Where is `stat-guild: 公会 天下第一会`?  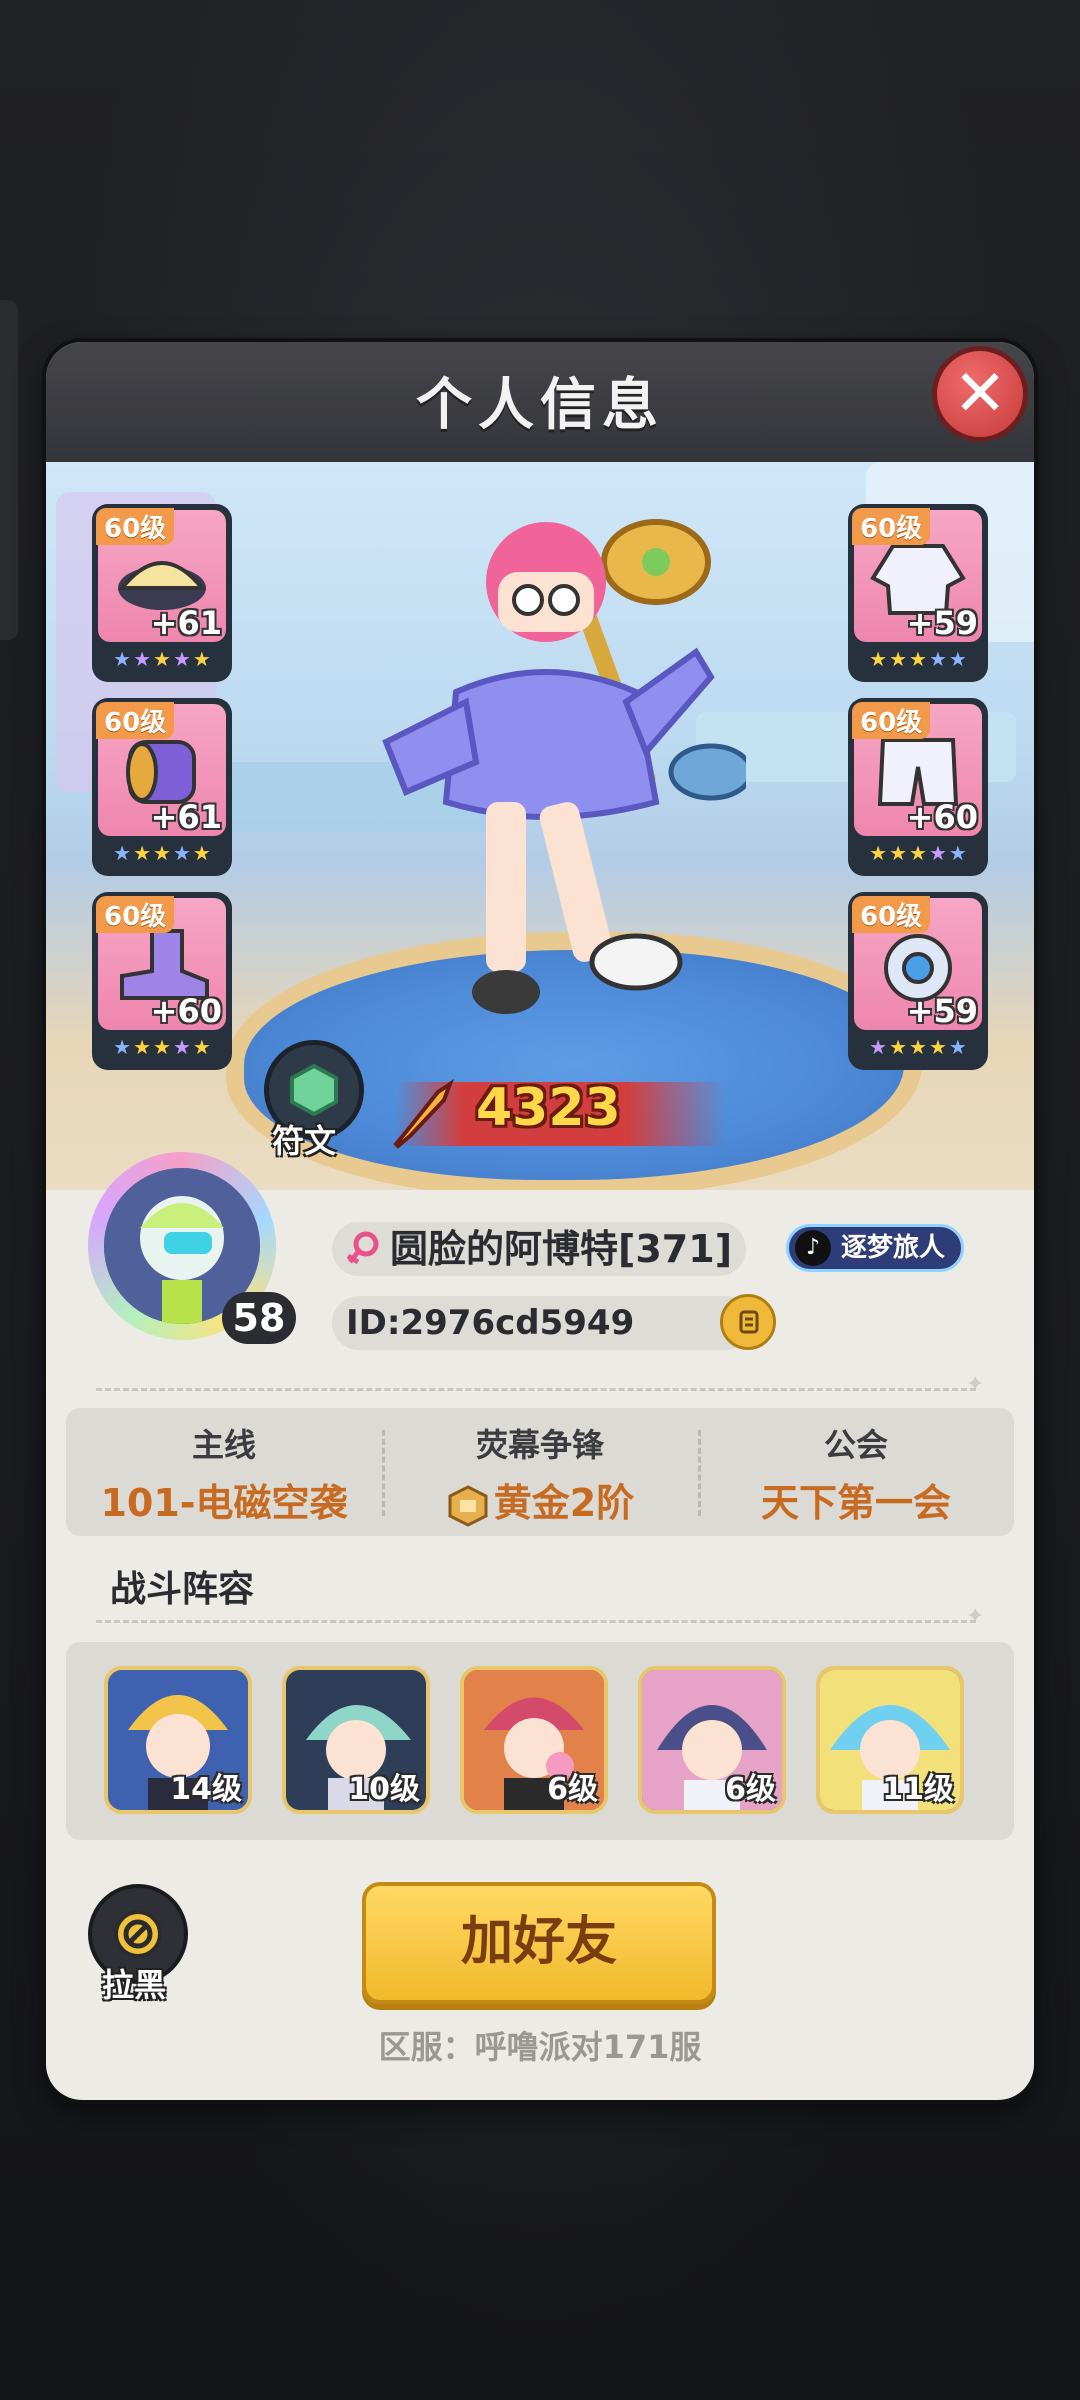
stat-guild: 公会 天下第一会 is located at coordinates (856, 1472).